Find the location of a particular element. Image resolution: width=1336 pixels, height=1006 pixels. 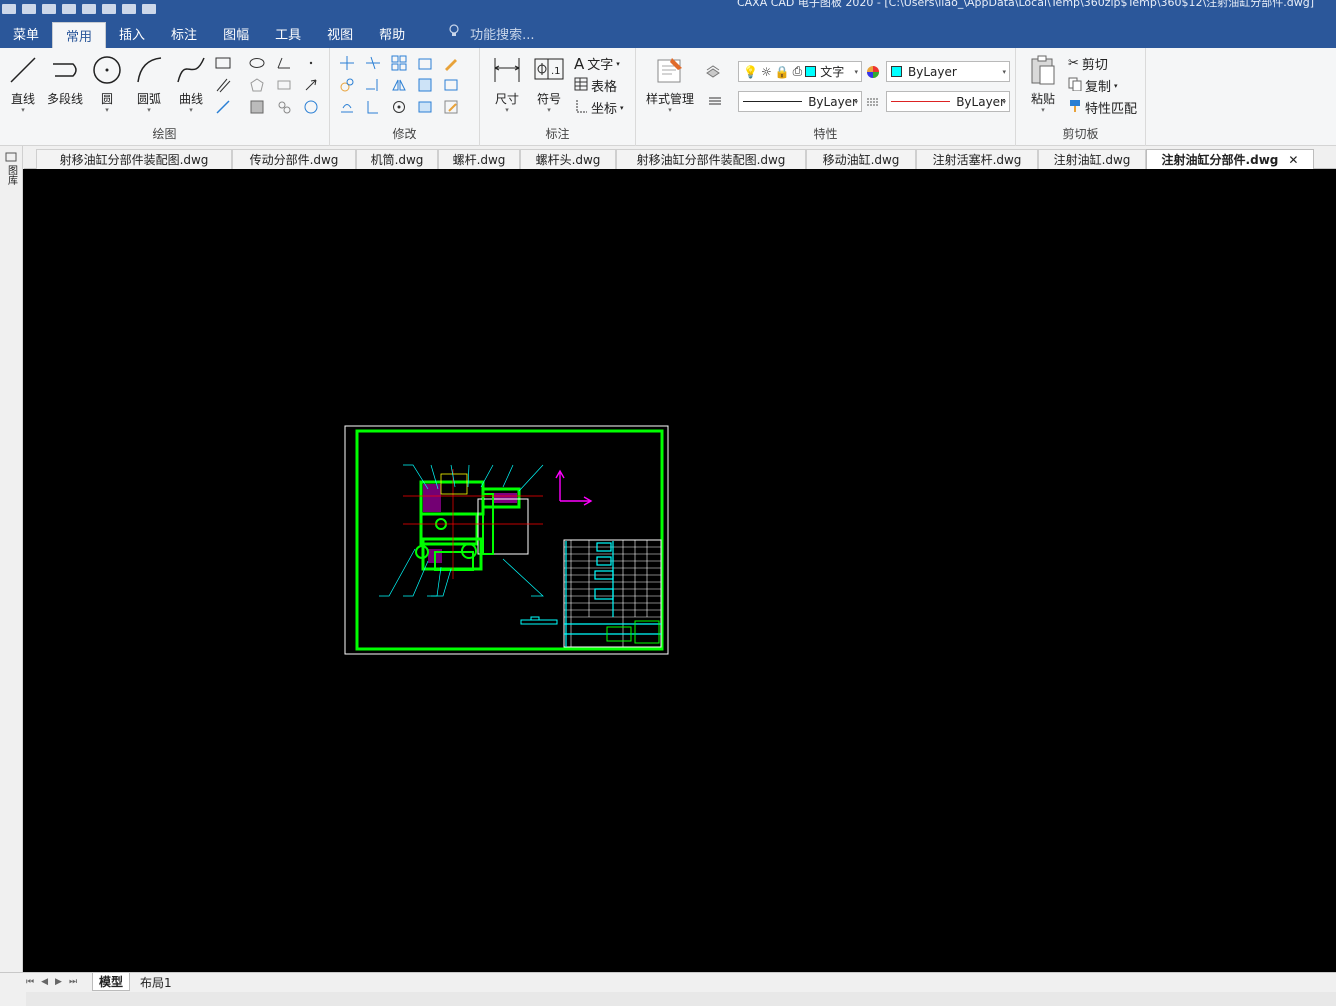

fillet-icon is located at coordinates (373, 107).